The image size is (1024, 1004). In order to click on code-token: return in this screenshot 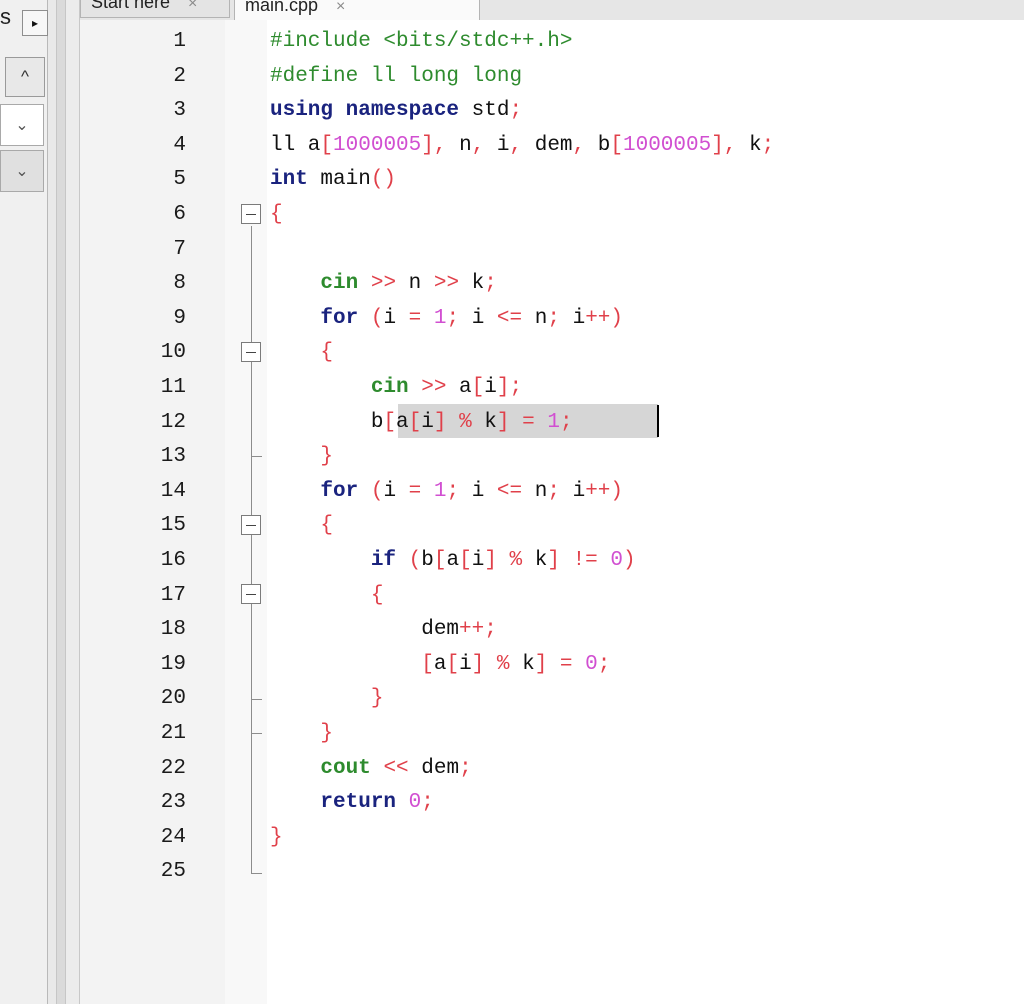, I will do `click(358, 802)`.